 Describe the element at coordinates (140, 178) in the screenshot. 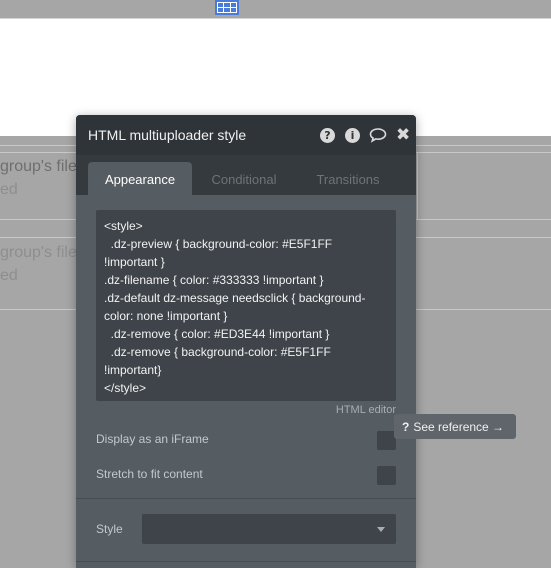

I see `tab-appearance: Appearance` at that location.